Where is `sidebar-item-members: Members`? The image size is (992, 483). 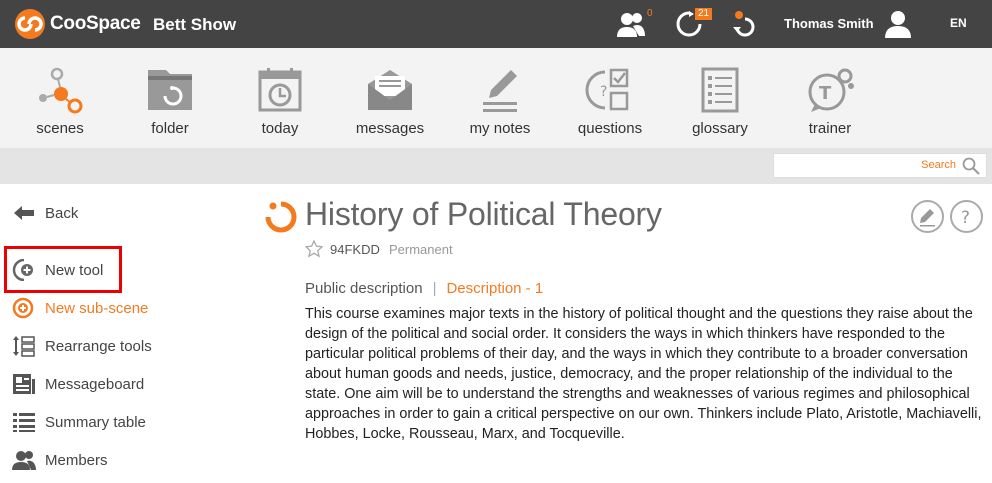
sidebar-item-members: Members is located at coordinates (60, 460).